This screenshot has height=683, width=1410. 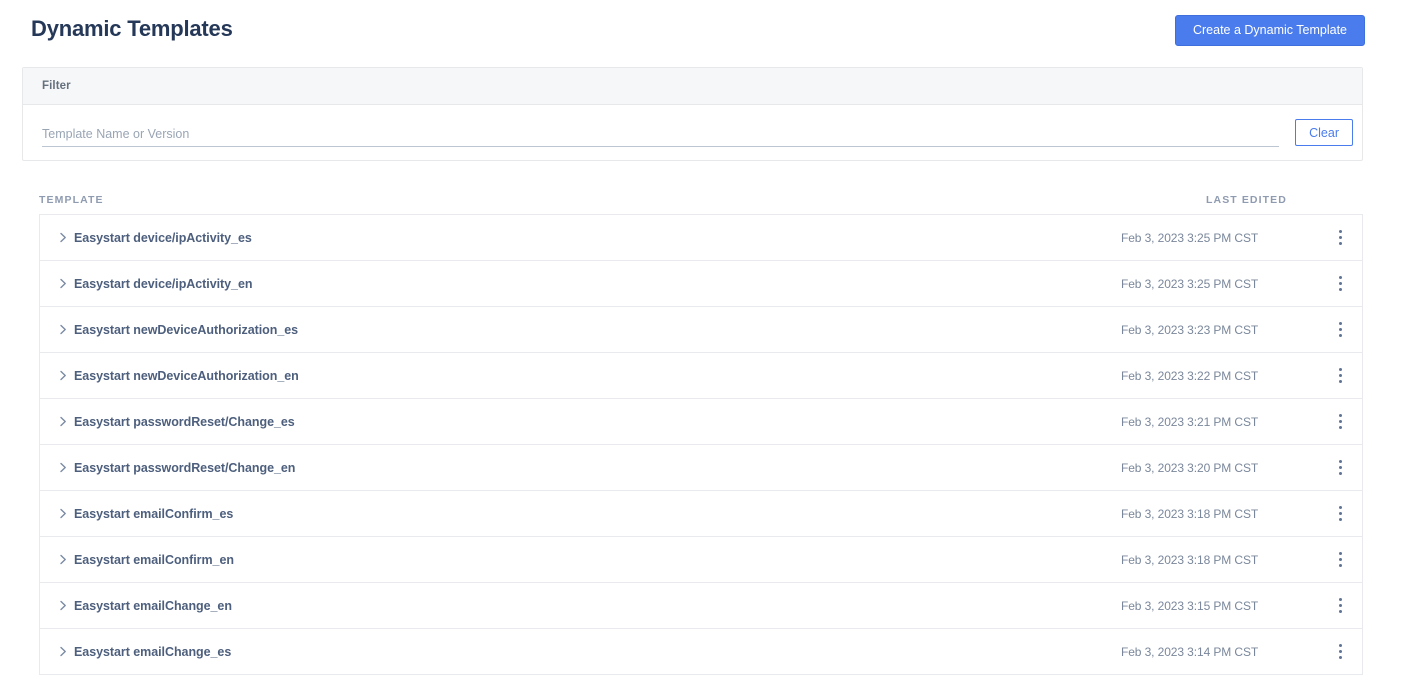 I want to click on template-name: Easystart emailConfirm_en, so click(x=597, y=560).